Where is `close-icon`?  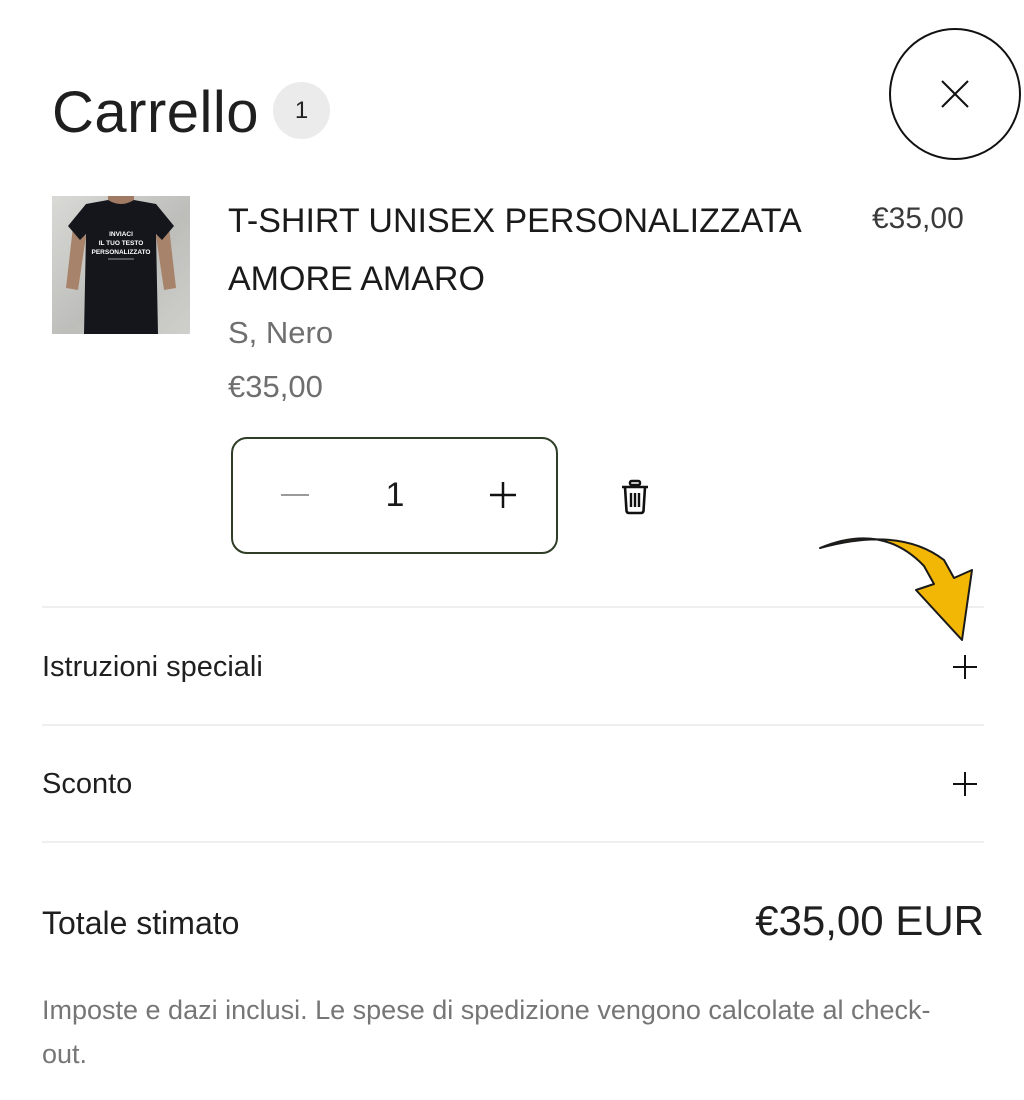
close-icon is located at coordinates (955, 94).